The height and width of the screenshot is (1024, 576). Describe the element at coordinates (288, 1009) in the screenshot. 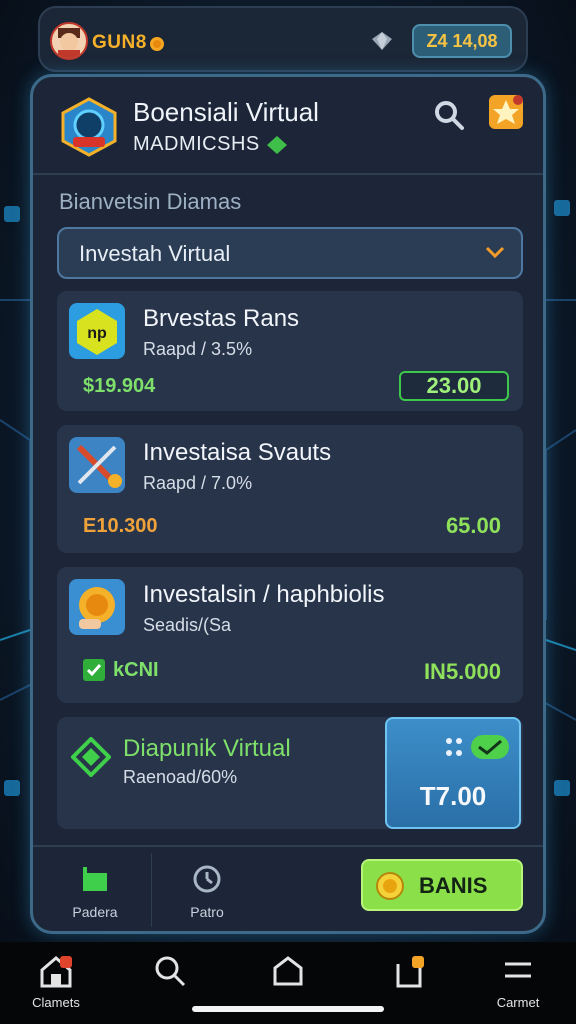

I see `home-indicator` at that location.